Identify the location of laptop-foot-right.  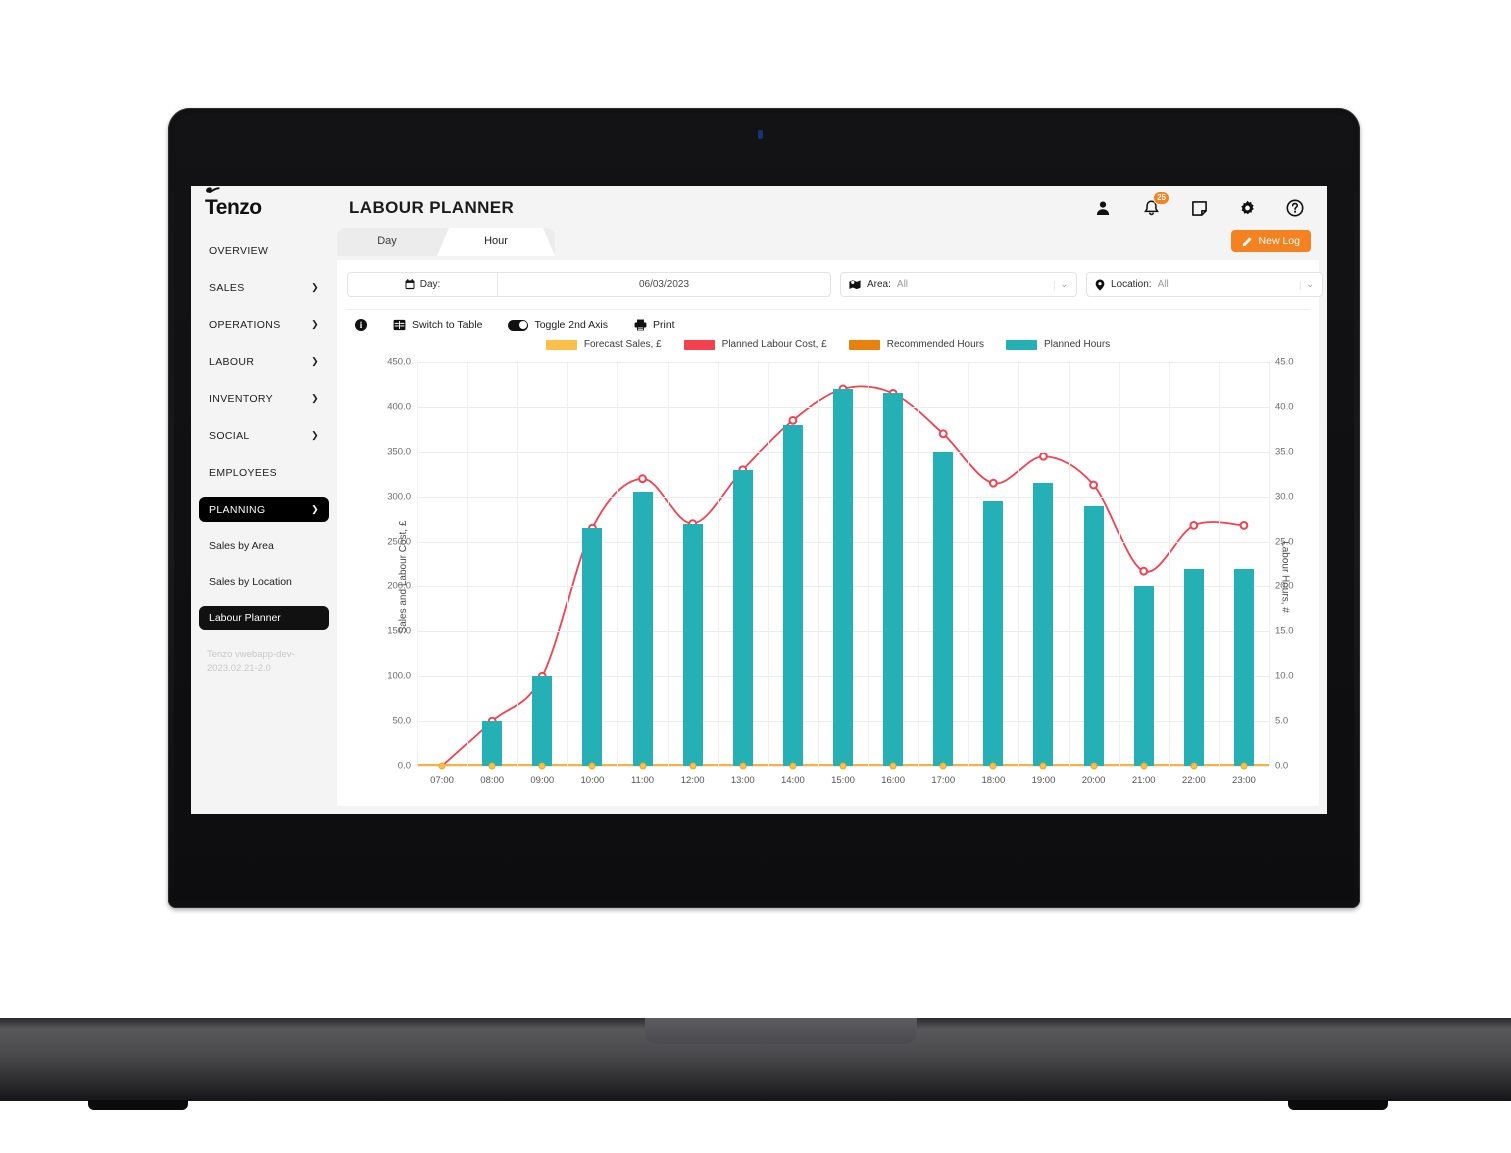
(1338, 1105).